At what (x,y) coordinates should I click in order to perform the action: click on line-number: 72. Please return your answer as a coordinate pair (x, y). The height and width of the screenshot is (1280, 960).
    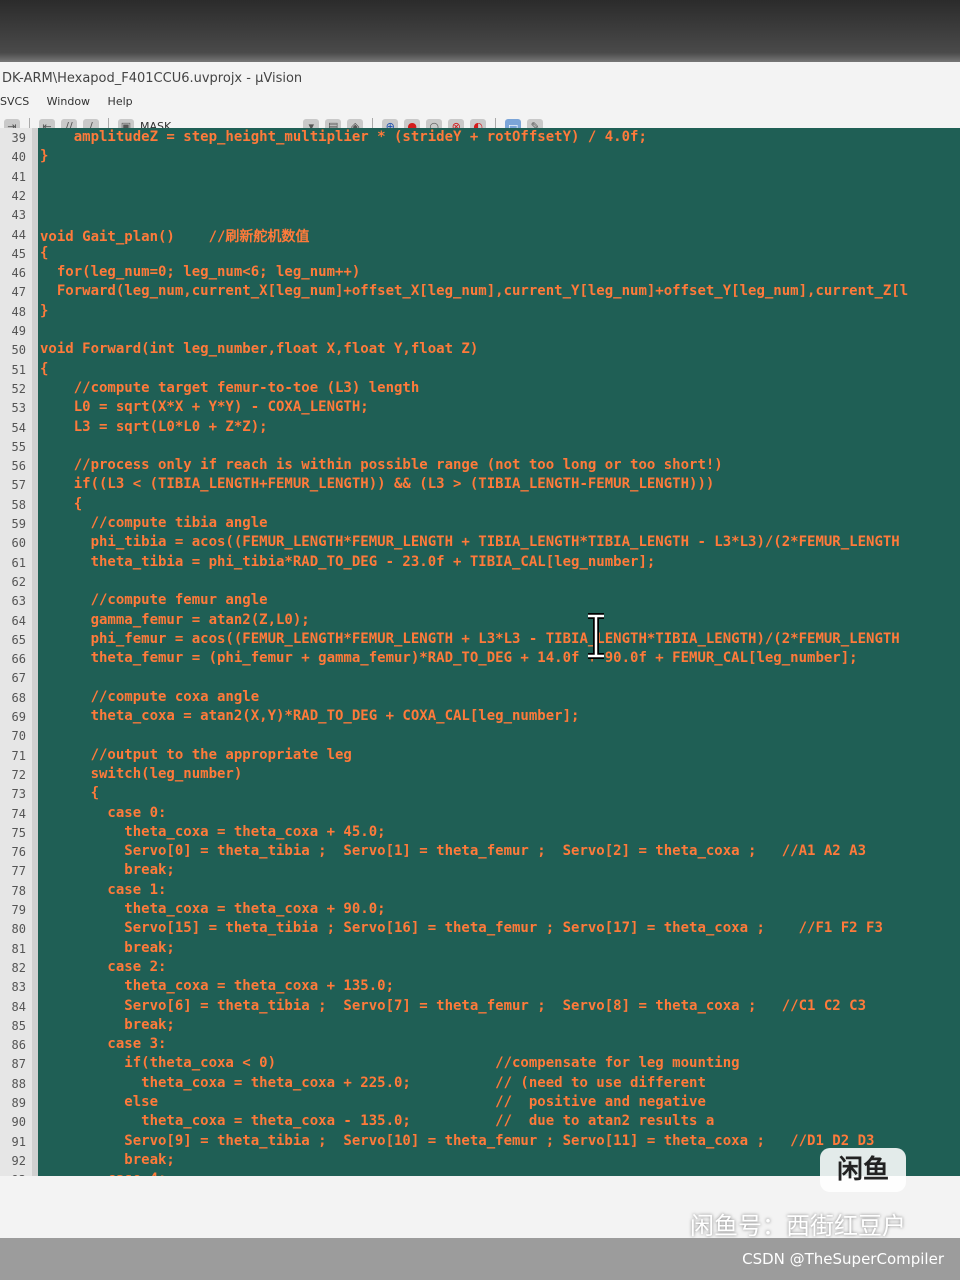
    Looking at the image, I should click on (18, 774).